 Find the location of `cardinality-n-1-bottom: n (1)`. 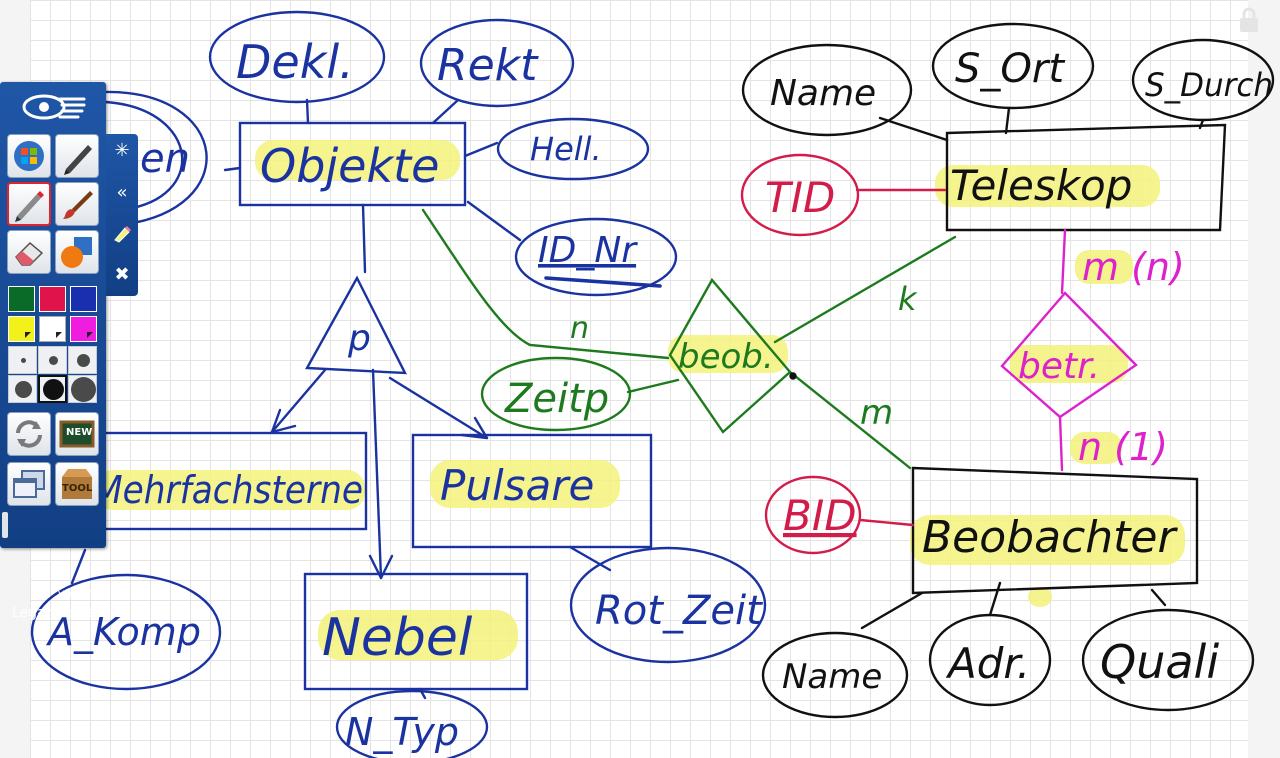

cardinality-n-1-bottom: n (1) is located at coordinates (1123, 447).